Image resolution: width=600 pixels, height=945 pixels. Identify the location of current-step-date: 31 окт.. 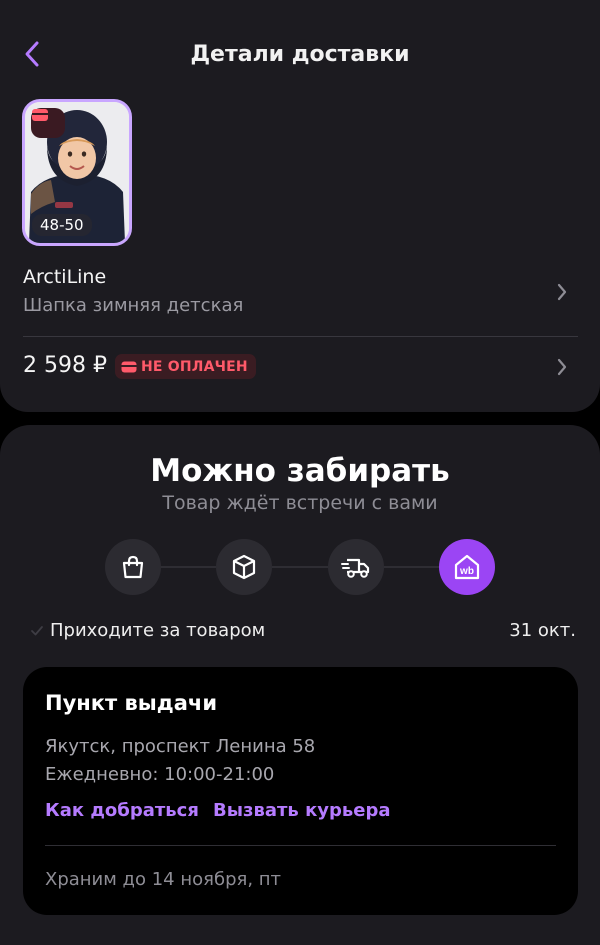
(542, 630).